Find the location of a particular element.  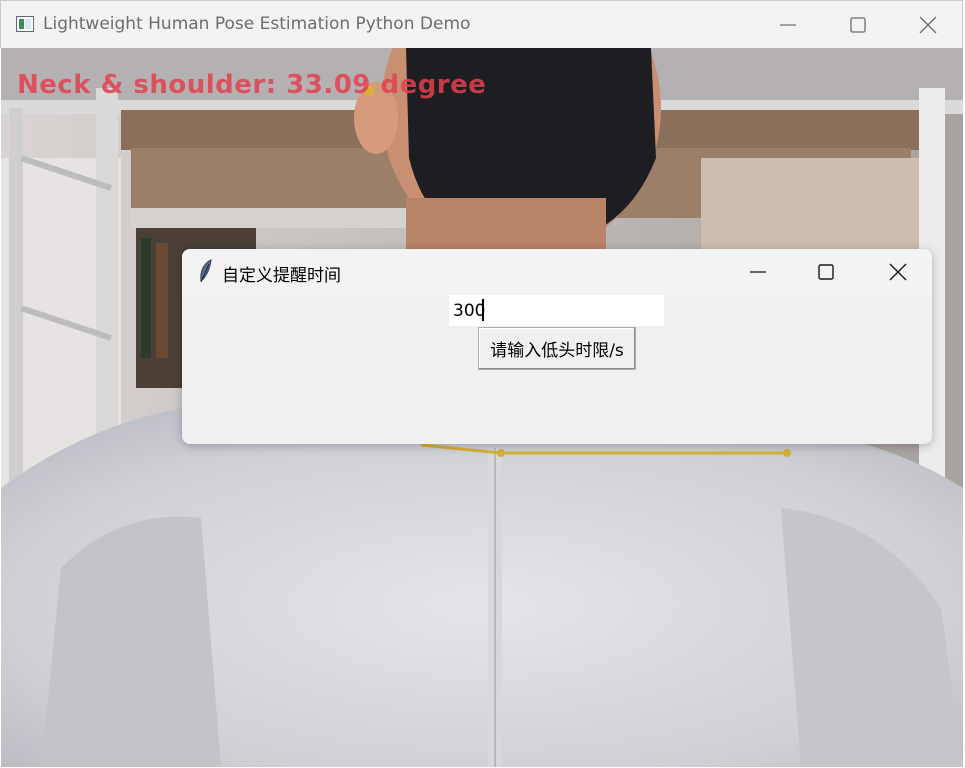

dialog-minimize-button is located at coordinates (758, 272).